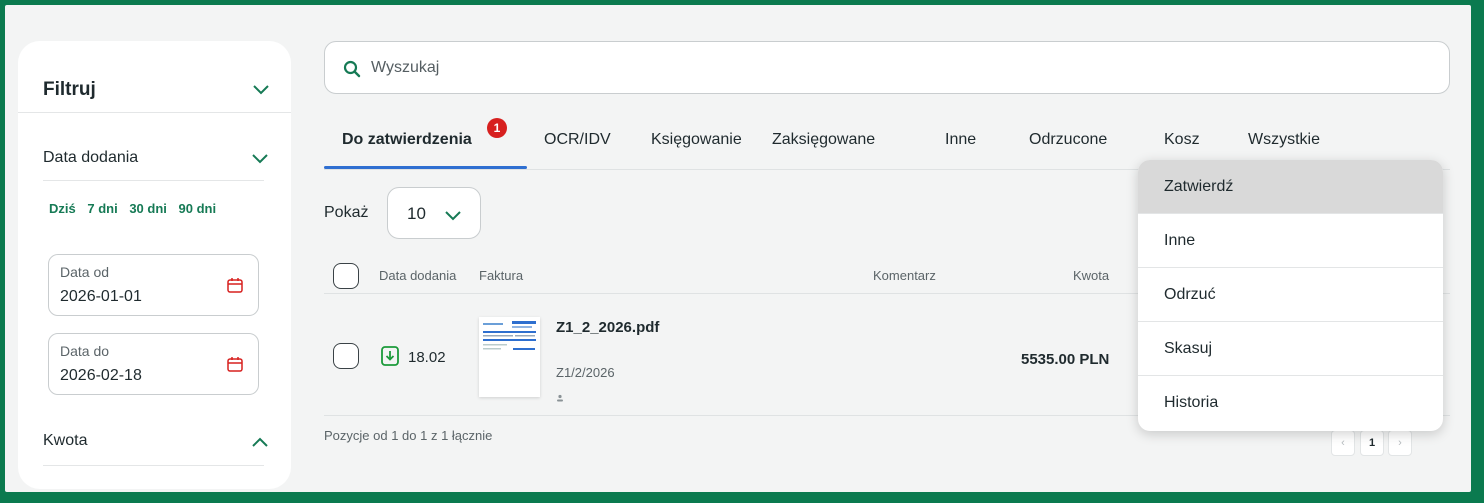  I want to click on filter-title: Filtruj, so click(69, 89).